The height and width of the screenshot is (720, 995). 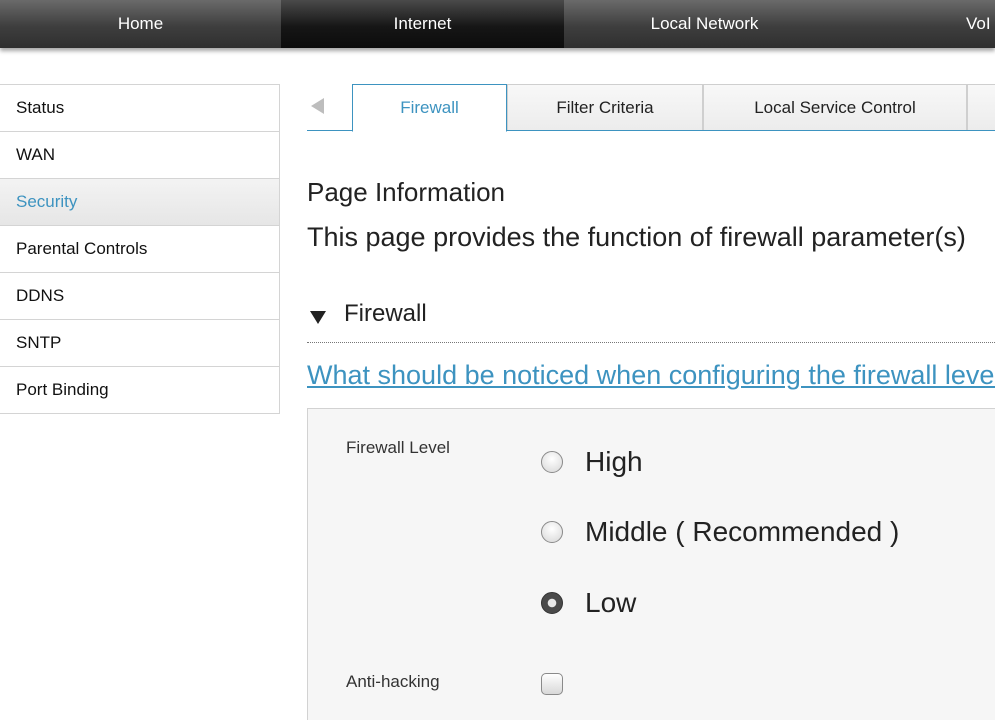 What do you see at coordinates (385, 313) in the screenshot?
I see `section-title: Firewall` at bounding box center [385, 313].